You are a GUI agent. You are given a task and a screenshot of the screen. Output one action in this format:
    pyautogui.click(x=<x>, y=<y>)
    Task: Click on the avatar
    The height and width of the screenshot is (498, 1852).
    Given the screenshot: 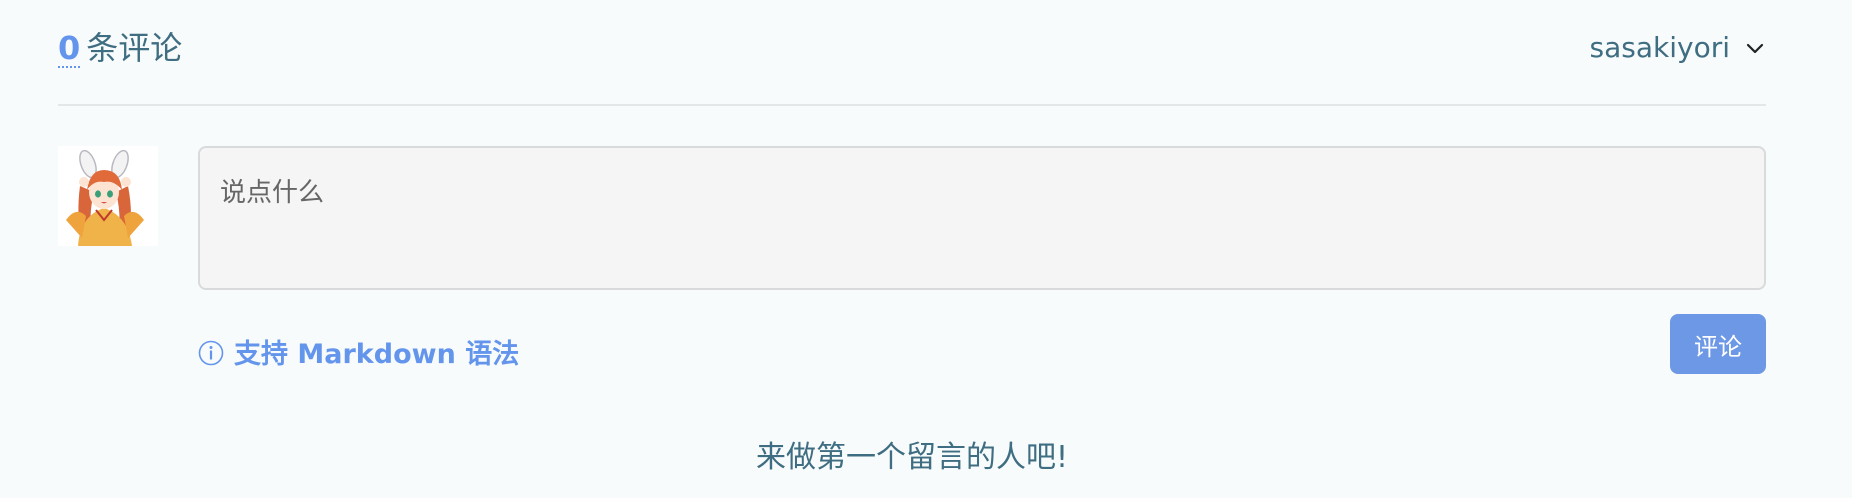 What is the action you would take?
    pyautogui.click(x=108, y=196)
    